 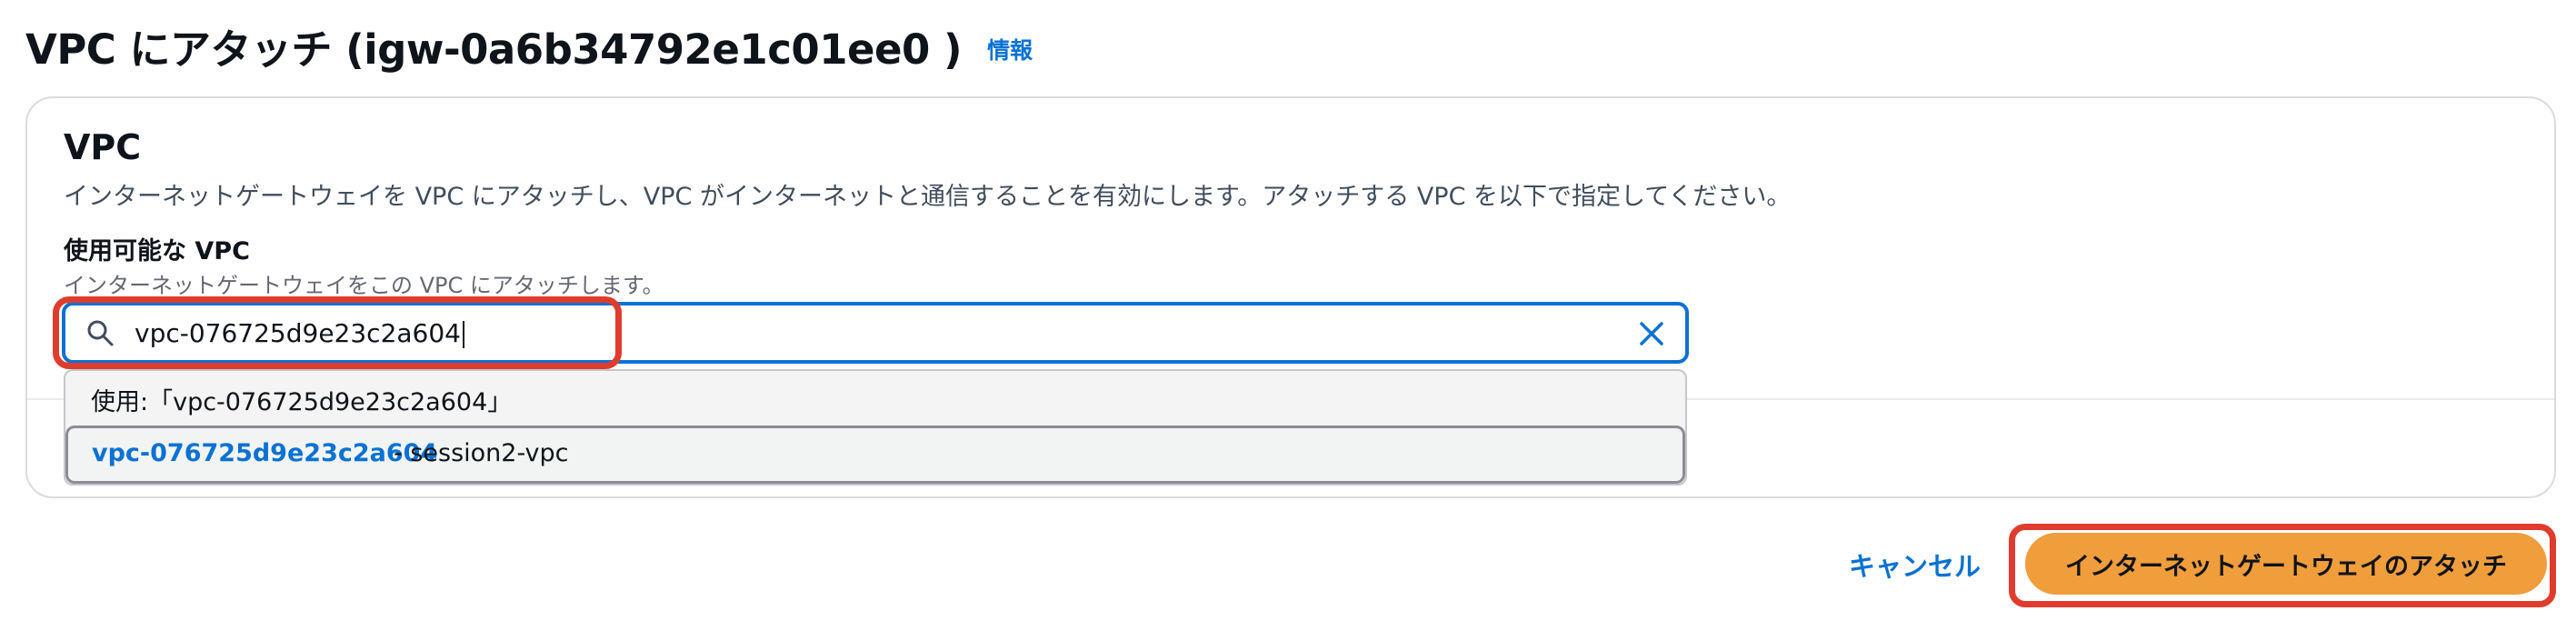 I want to click on available-vpc-label: 使用可能な VPC, so click(x=157, y=251).